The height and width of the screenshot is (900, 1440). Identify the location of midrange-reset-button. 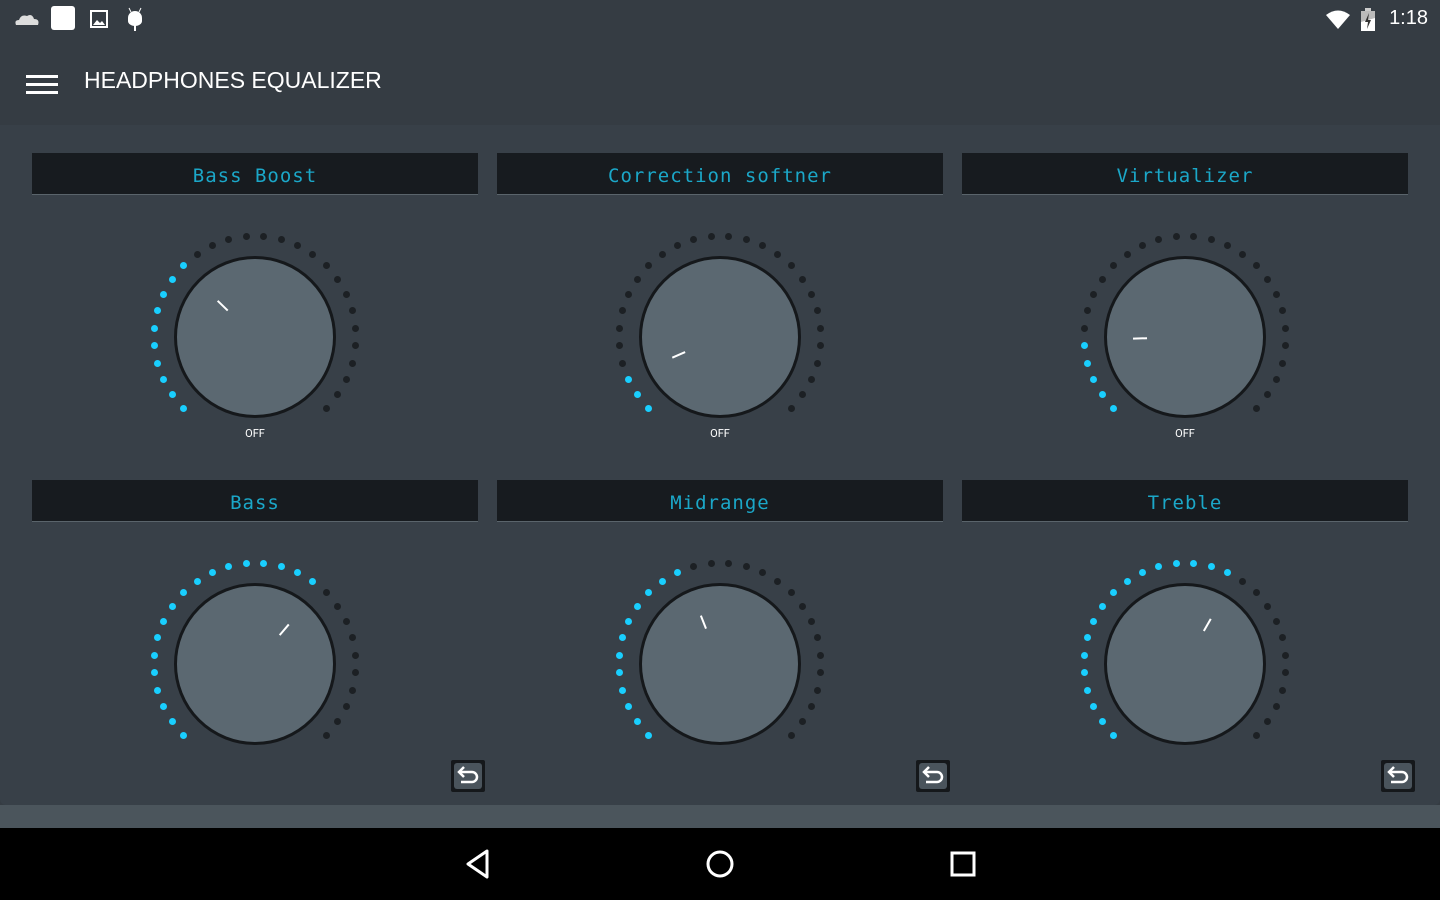
(933, 776).